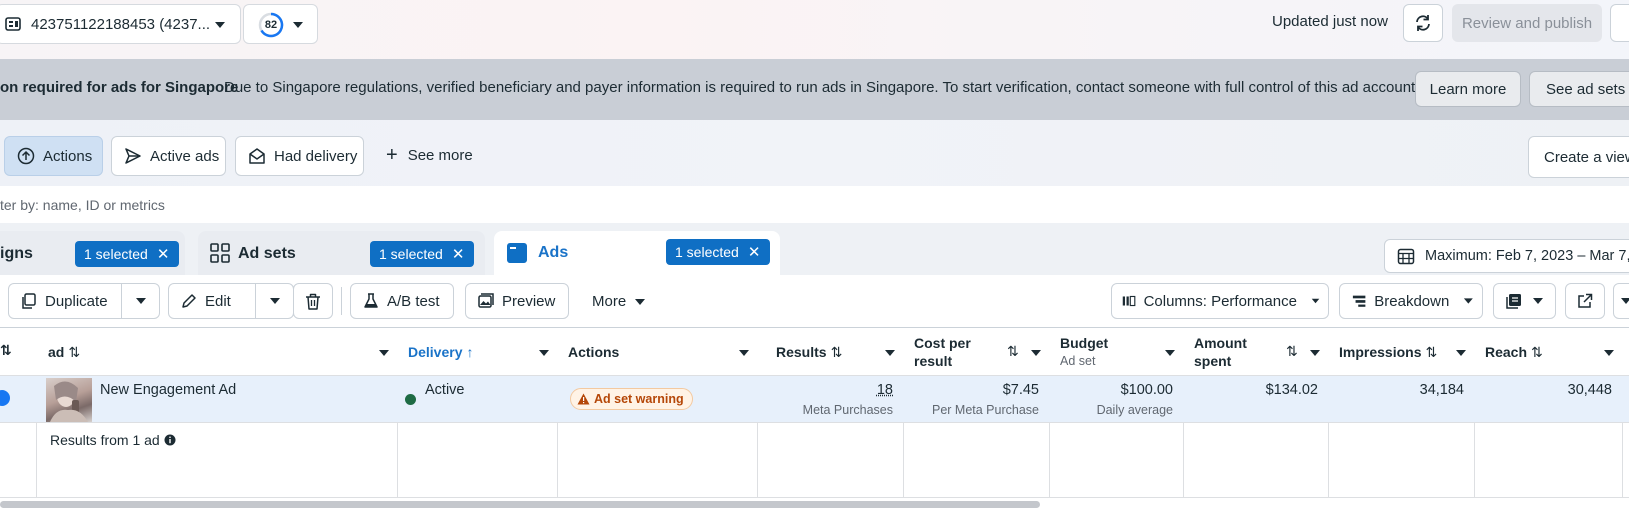 The image size is (1629, 526). What do you see at coordinates (1213, 361) in the screenshot?
I see `header-amount-spent-line2: spent` at bounding box center [1213, 361].